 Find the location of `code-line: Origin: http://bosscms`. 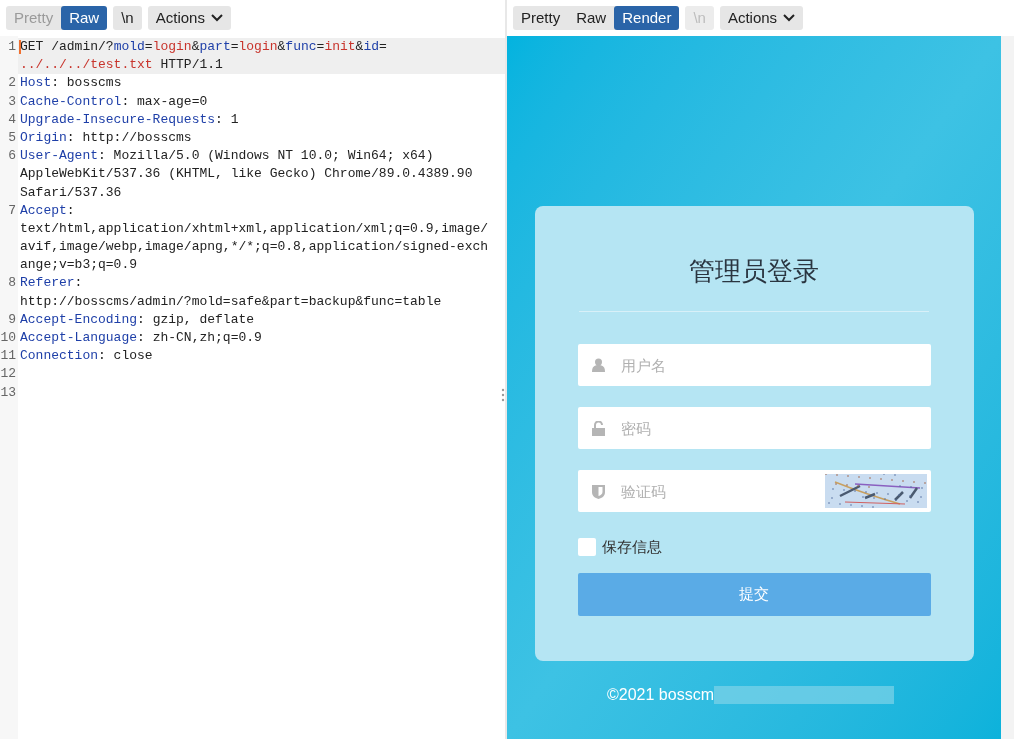

code-line: Origin: http://bosscms is located at coordinates (106, 137).